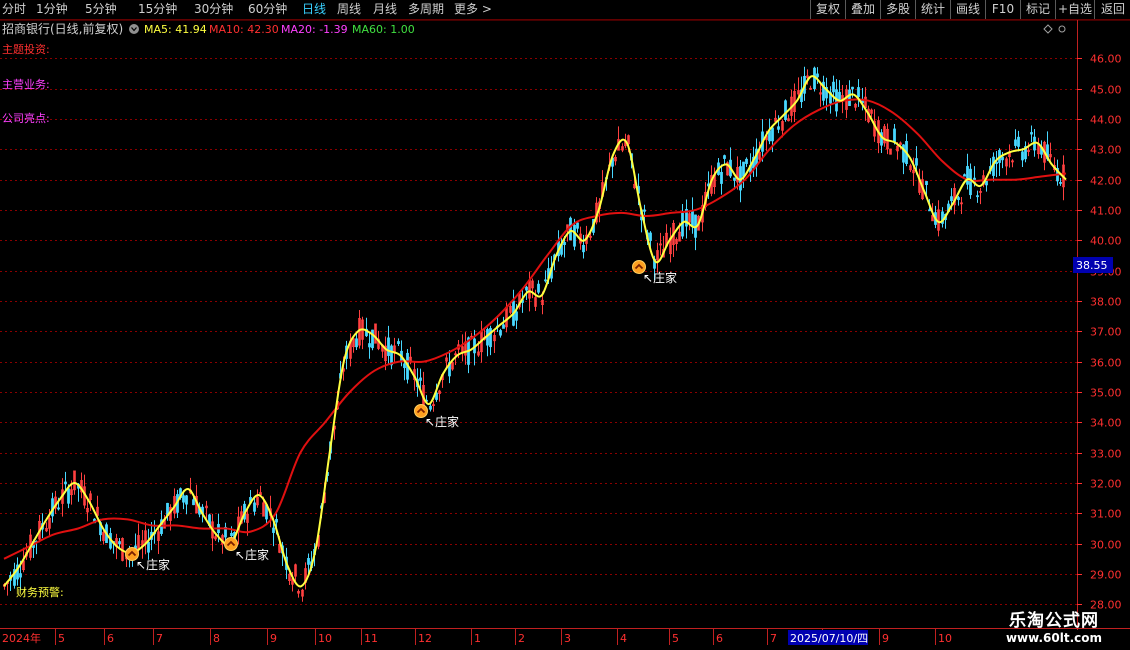 The height and width of the screenshot is (650, 1130). Describe the element at coordinates (383, 29) in the screenshot. I see `ma60-value: MA60: 1.00` at that location.